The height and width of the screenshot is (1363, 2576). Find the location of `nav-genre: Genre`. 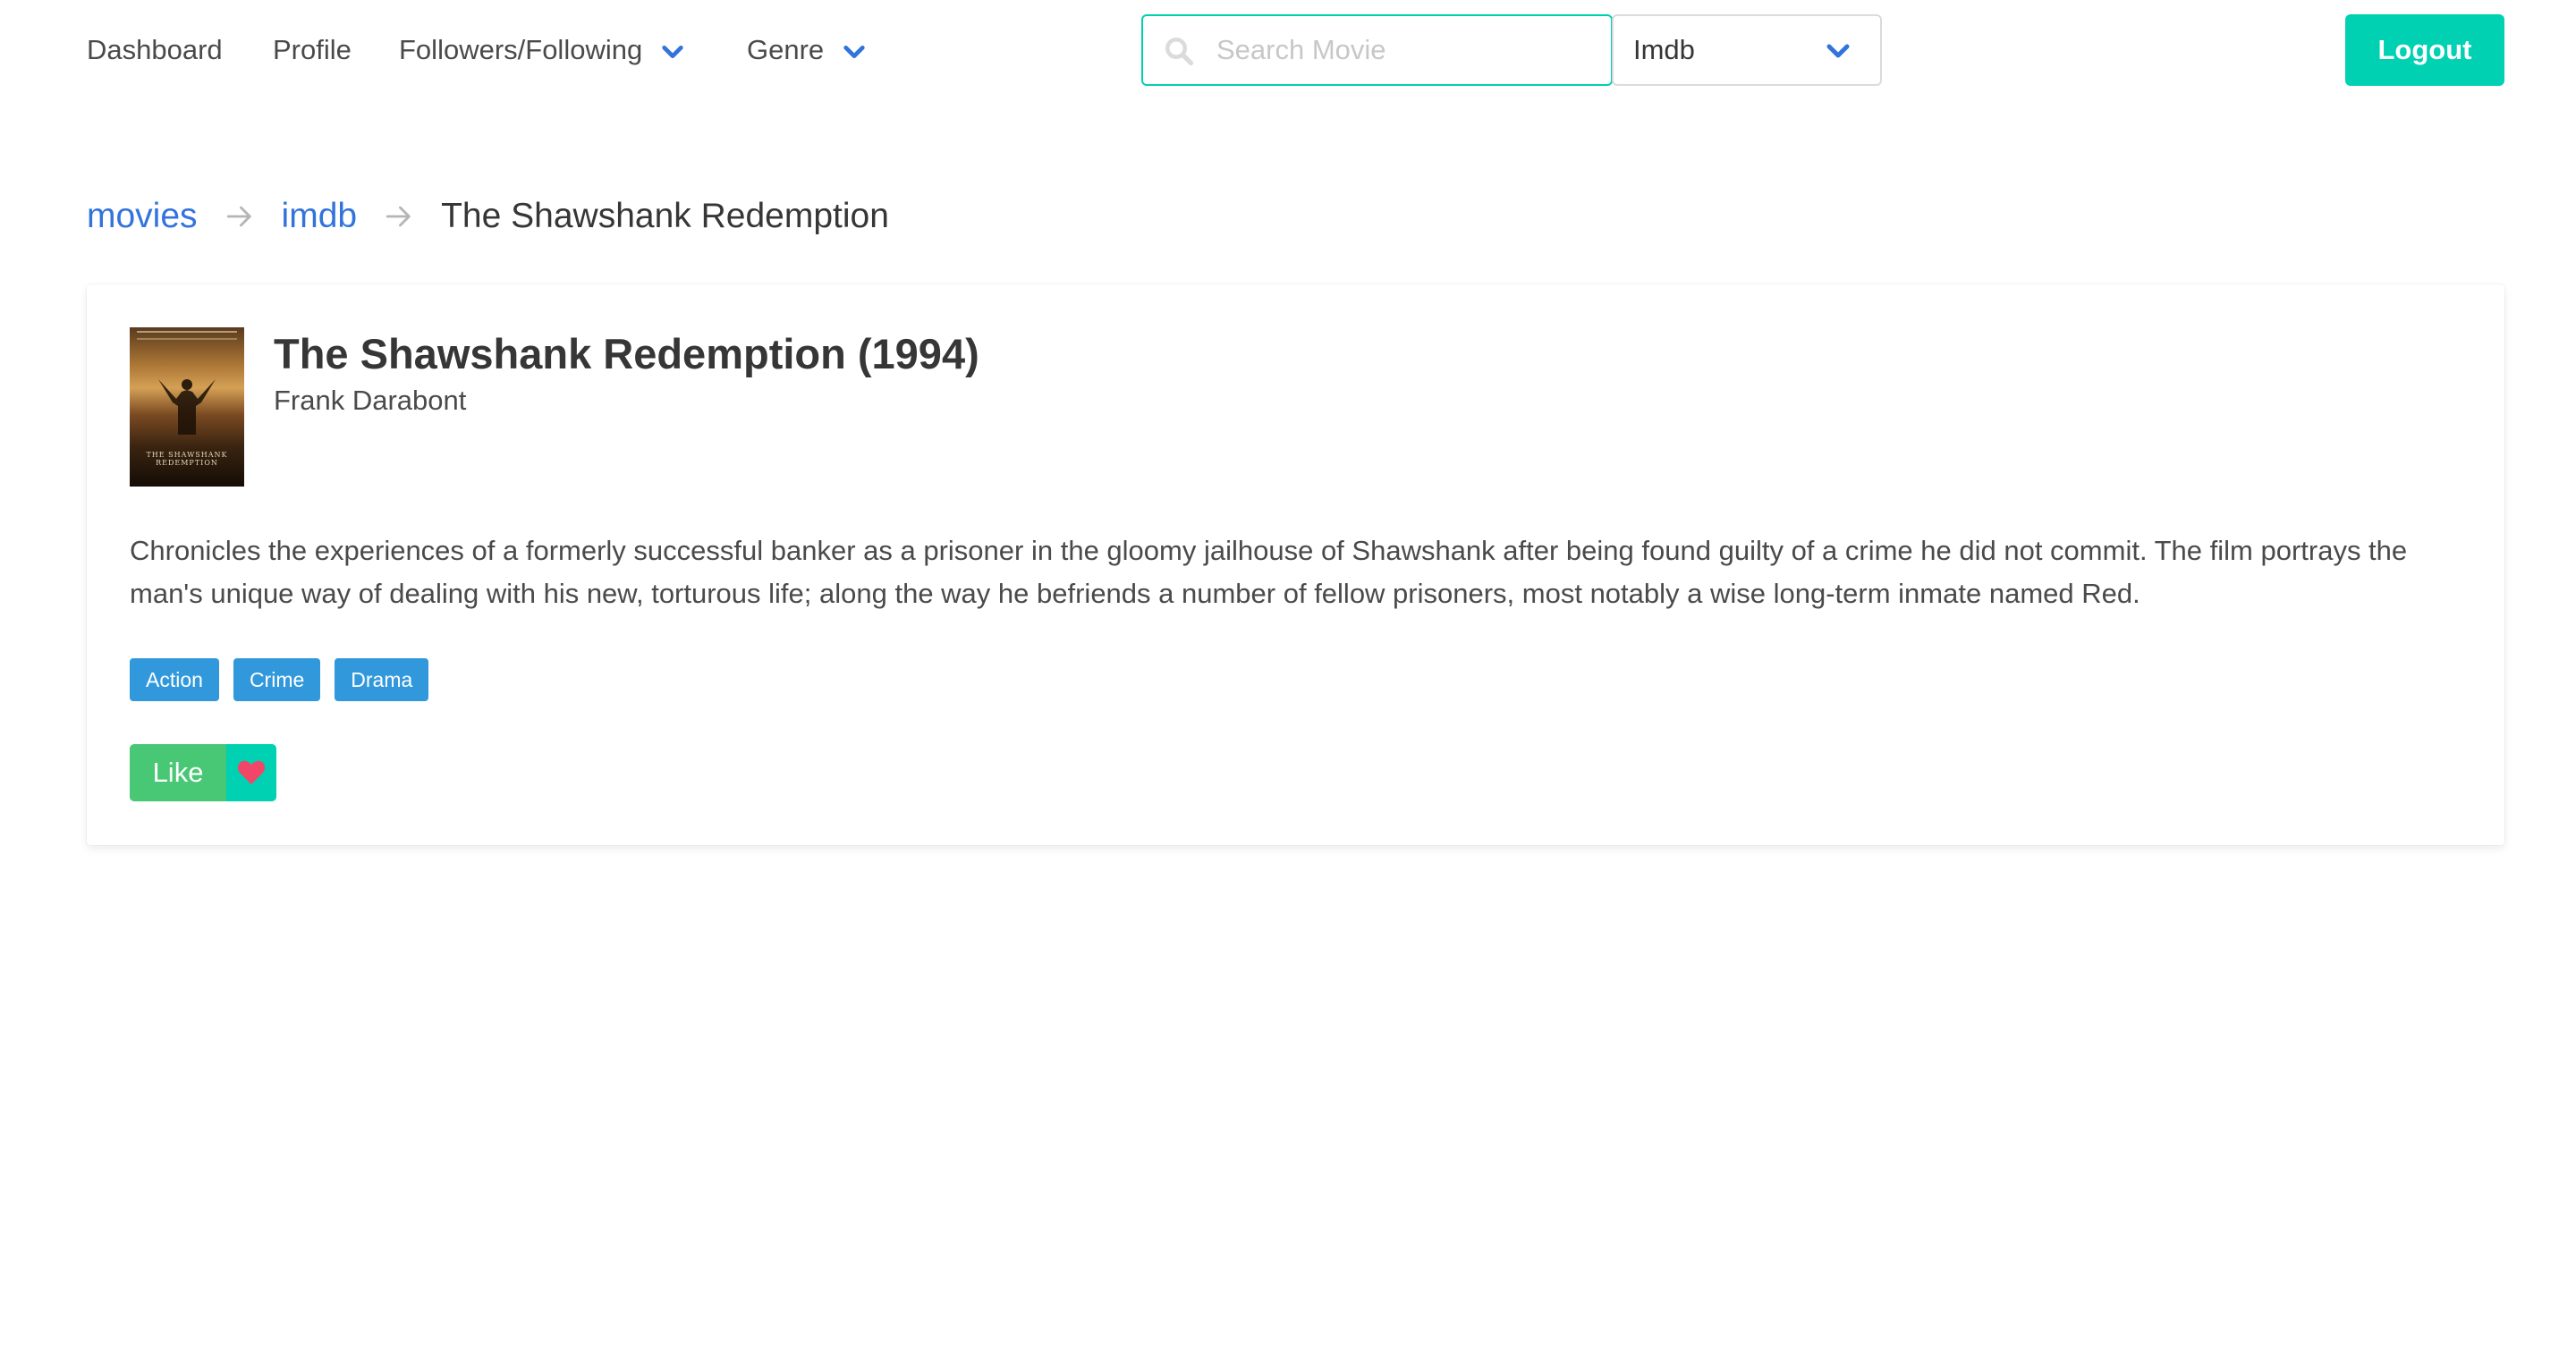

nav-genre: Genre is located at coordinates (807, 50).